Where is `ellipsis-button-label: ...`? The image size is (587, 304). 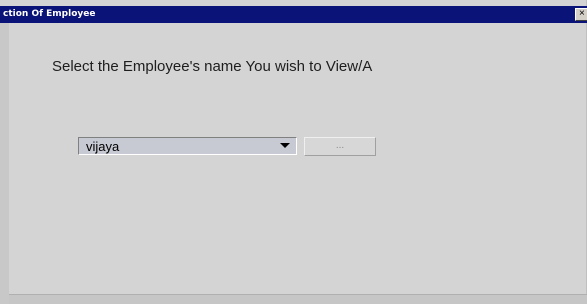 ellipsis-button-label: ... is located at coordinates (340, 145).